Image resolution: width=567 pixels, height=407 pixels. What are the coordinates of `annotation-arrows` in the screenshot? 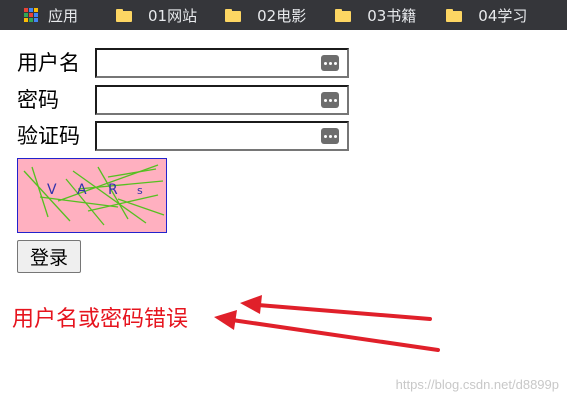 It's located at (327, 323).